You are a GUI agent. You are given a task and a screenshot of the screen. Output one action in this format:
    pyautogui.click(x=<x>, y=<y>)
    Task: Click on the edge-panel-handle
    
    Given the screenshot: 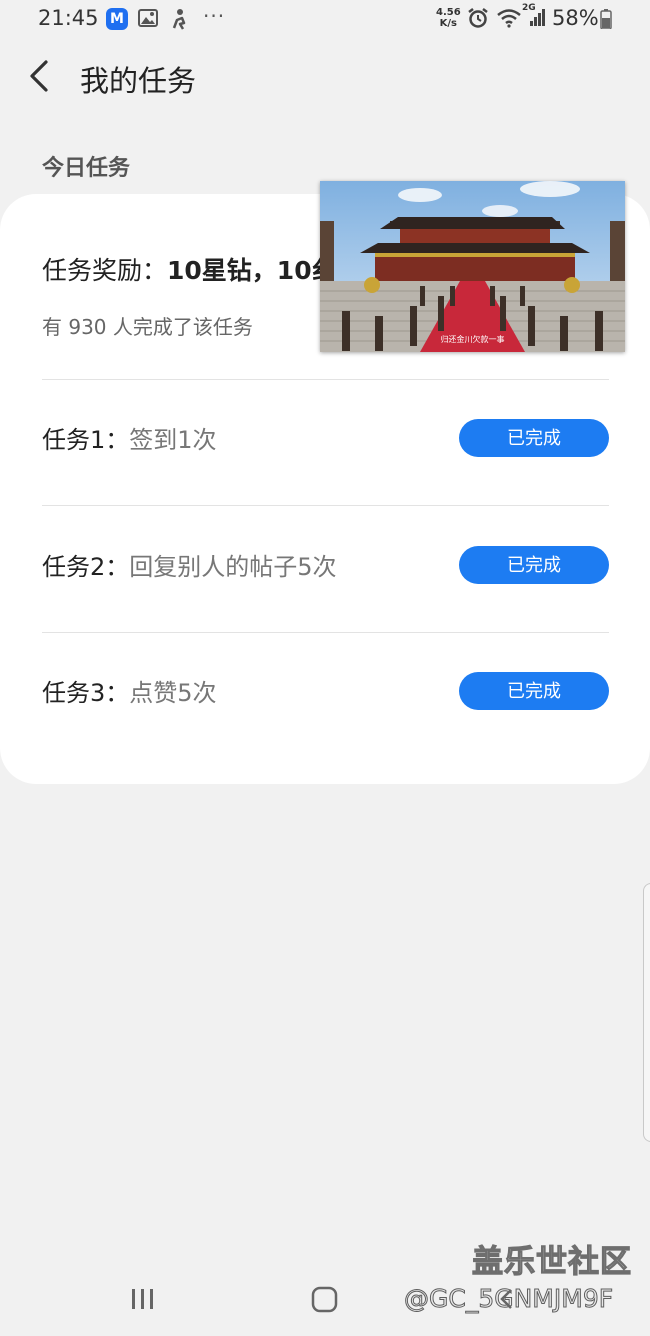 What is the action you would take?
    pyautogui.click(x=646, y=1012)
    